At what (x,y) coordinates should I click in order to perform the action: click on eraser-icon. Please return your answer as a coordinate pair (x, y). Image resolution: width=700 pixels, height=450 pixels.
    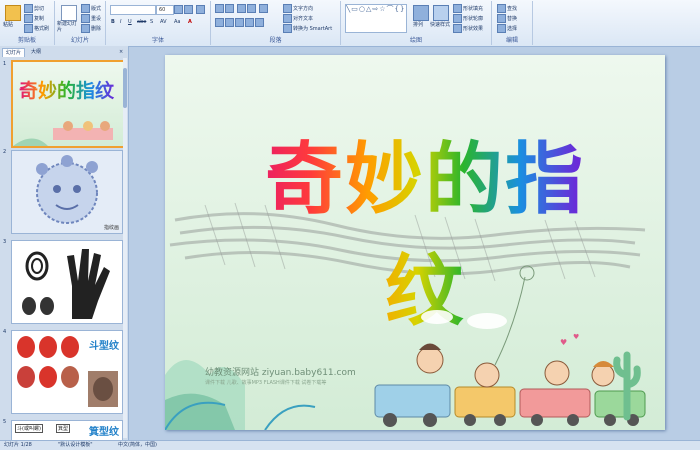
    Looking at the image, I should click on (200, 9).